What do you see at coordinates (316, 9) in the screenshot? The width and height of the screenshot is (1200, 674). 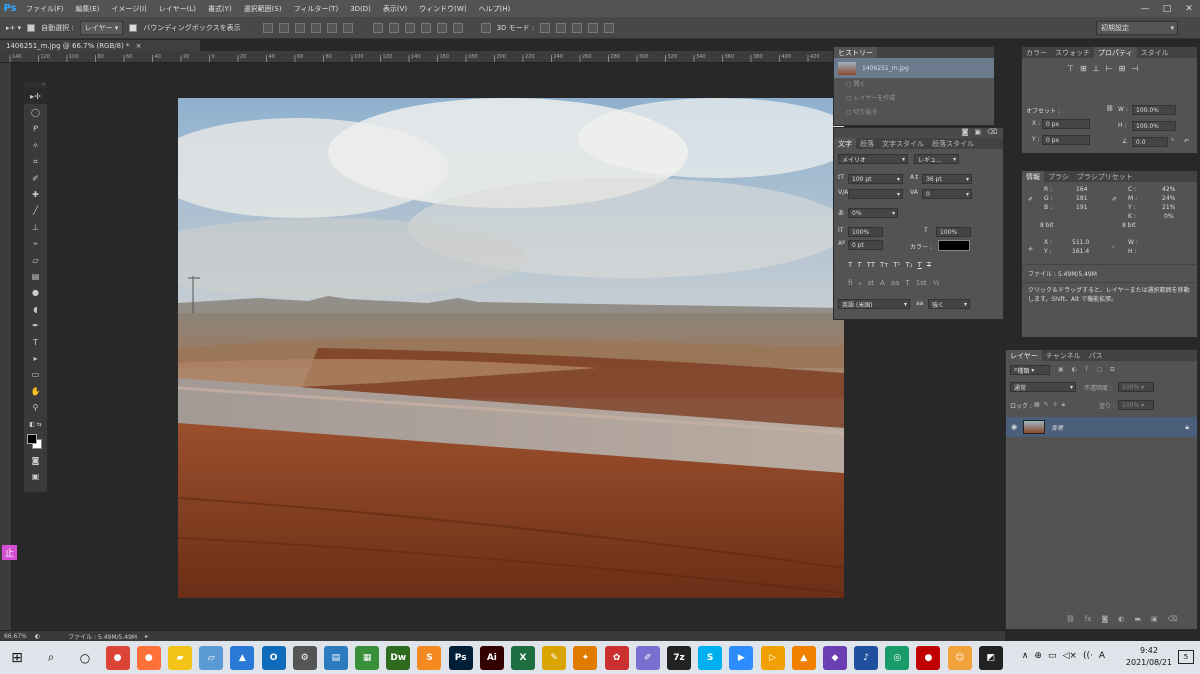 I see `menu-filter: フィルター(T)` at bounding box center [316, 9].